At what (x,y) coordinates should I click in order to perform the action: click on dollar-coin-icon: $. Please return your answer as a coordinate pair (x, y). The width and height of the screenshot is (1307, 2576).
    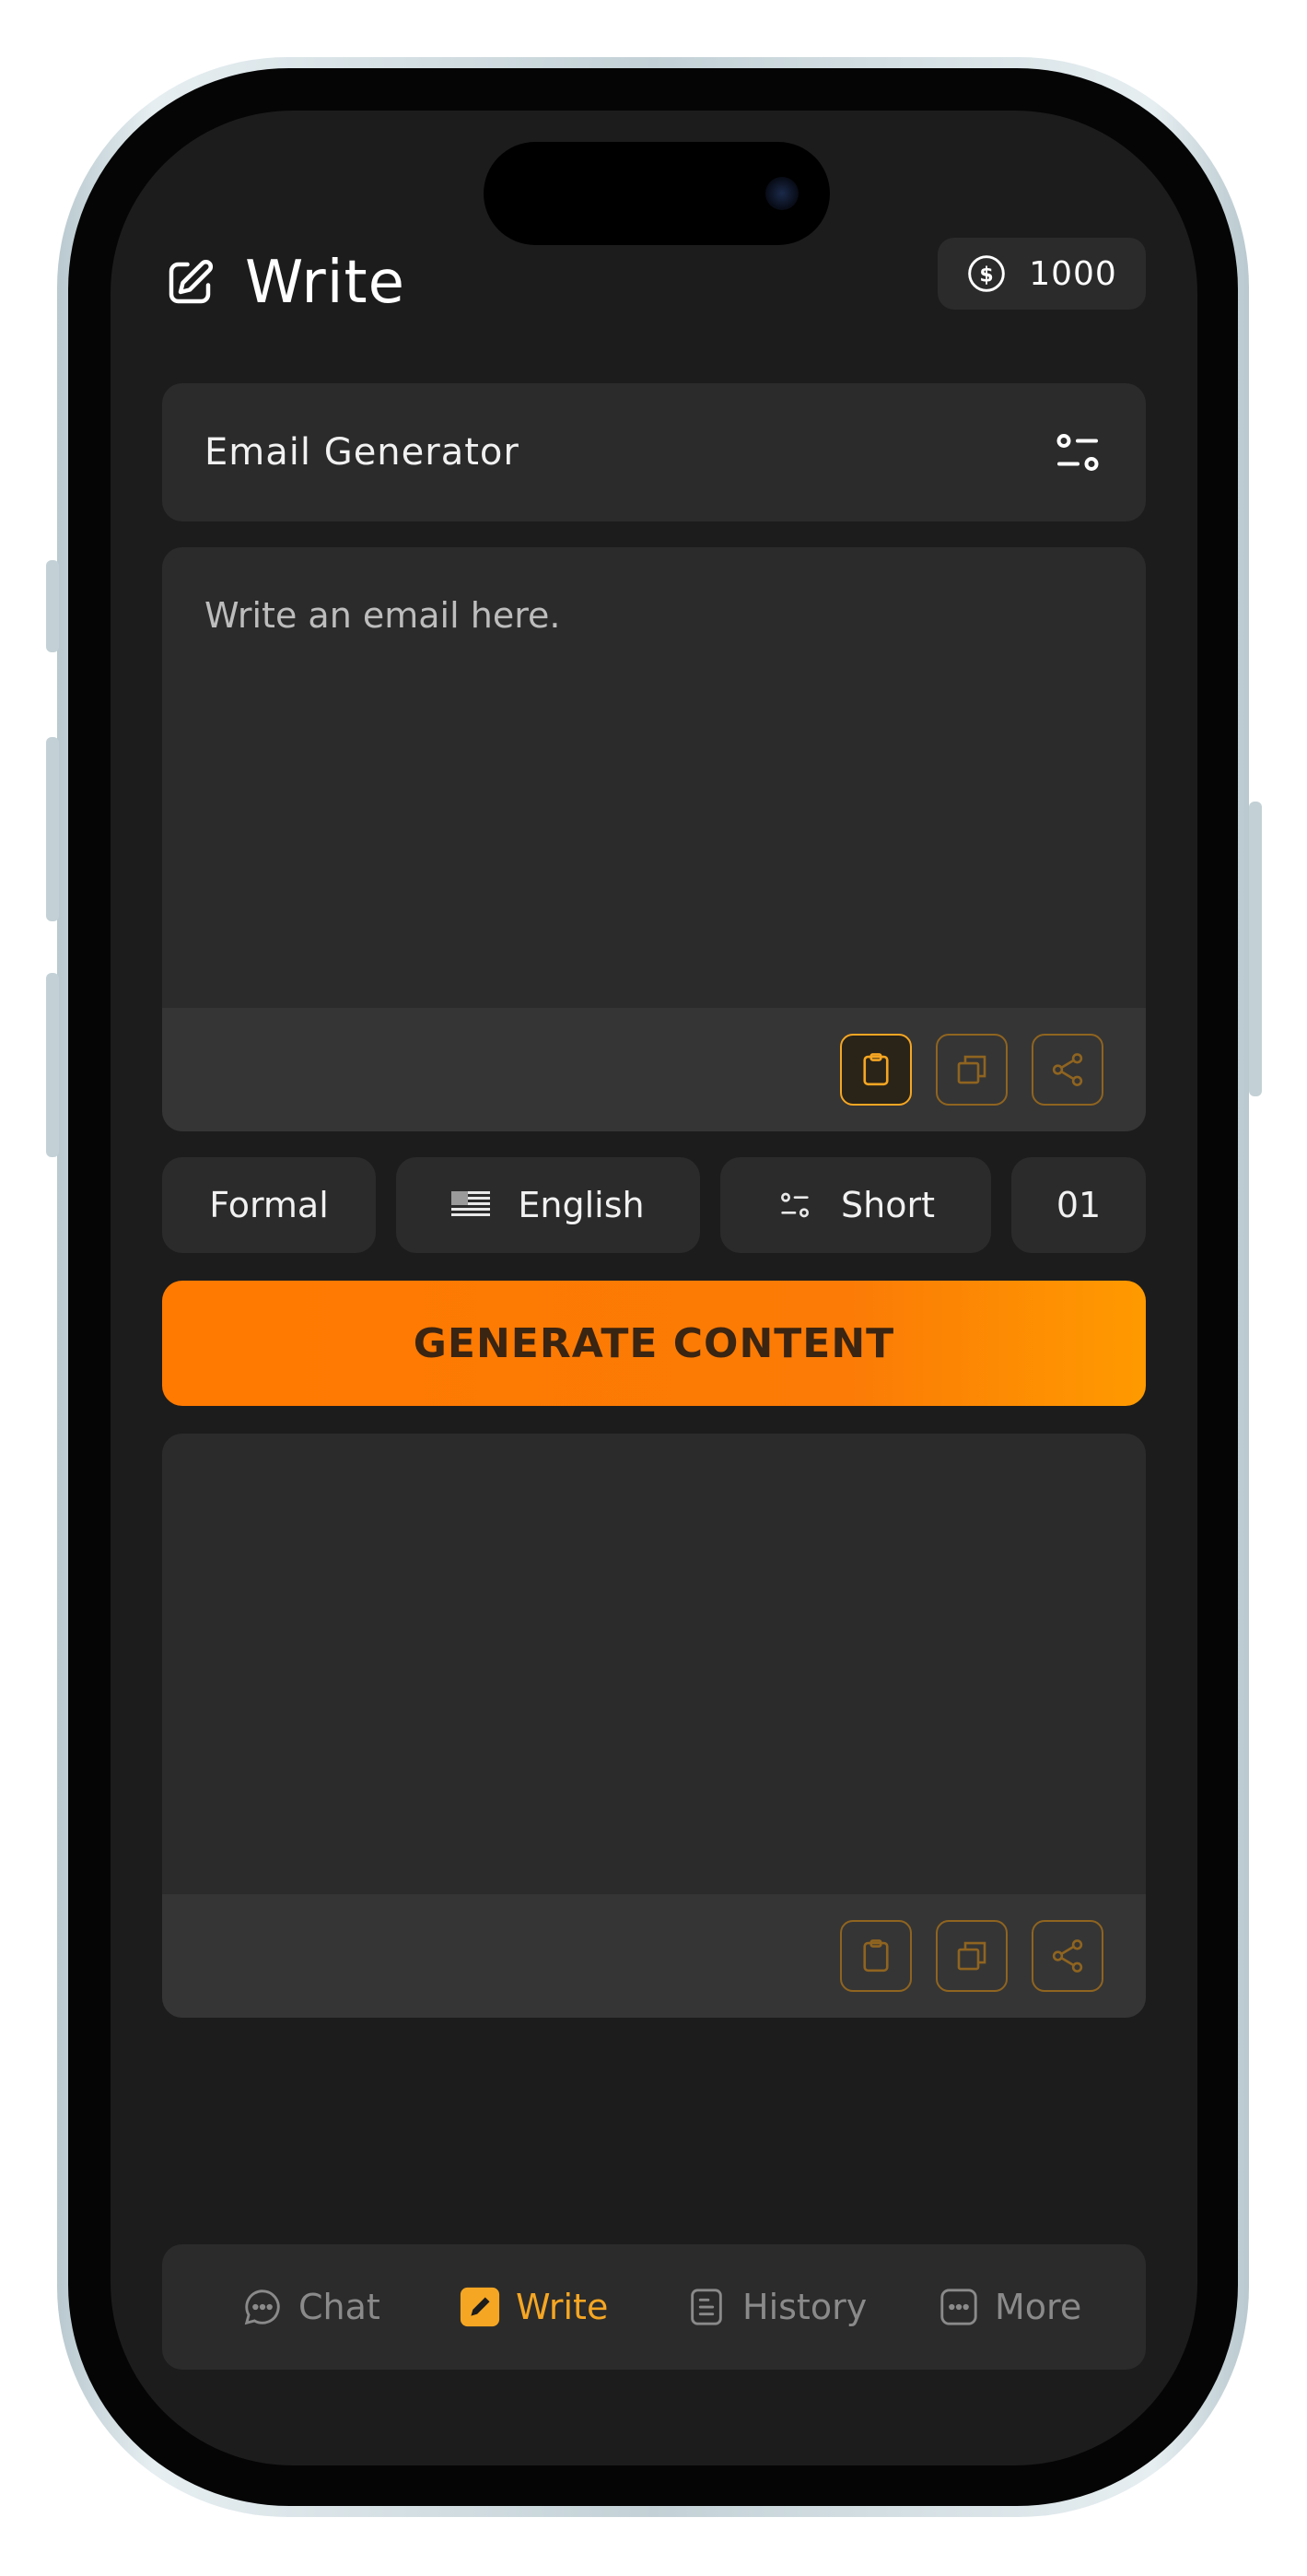
    Looking at the image, I should click on (986, 273).